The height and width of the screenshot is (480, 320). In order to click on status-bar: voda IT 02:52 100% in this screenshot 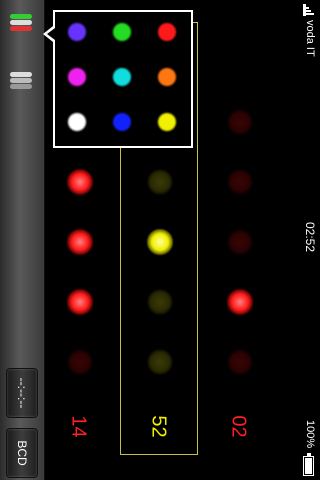, I will do `click(309, 240)`.